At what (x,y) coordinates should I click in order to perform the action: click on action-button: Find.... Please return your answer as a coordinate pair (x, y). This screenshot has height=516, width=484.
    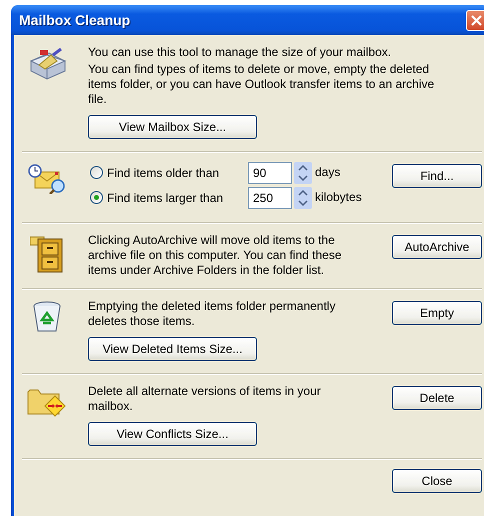
    Looking at the image, I should click on (437, 176).